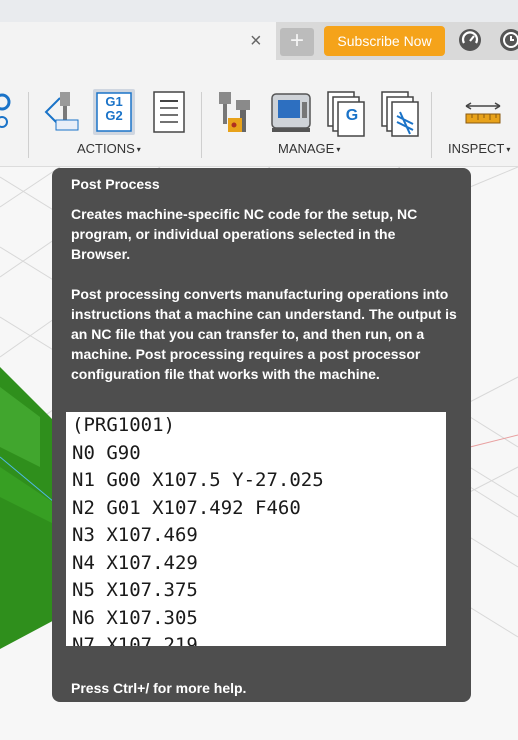  Describe the element at coordinates (384, 41) in the screenshot. I see `subscribe-now-button: Subscribe Now` at that location.